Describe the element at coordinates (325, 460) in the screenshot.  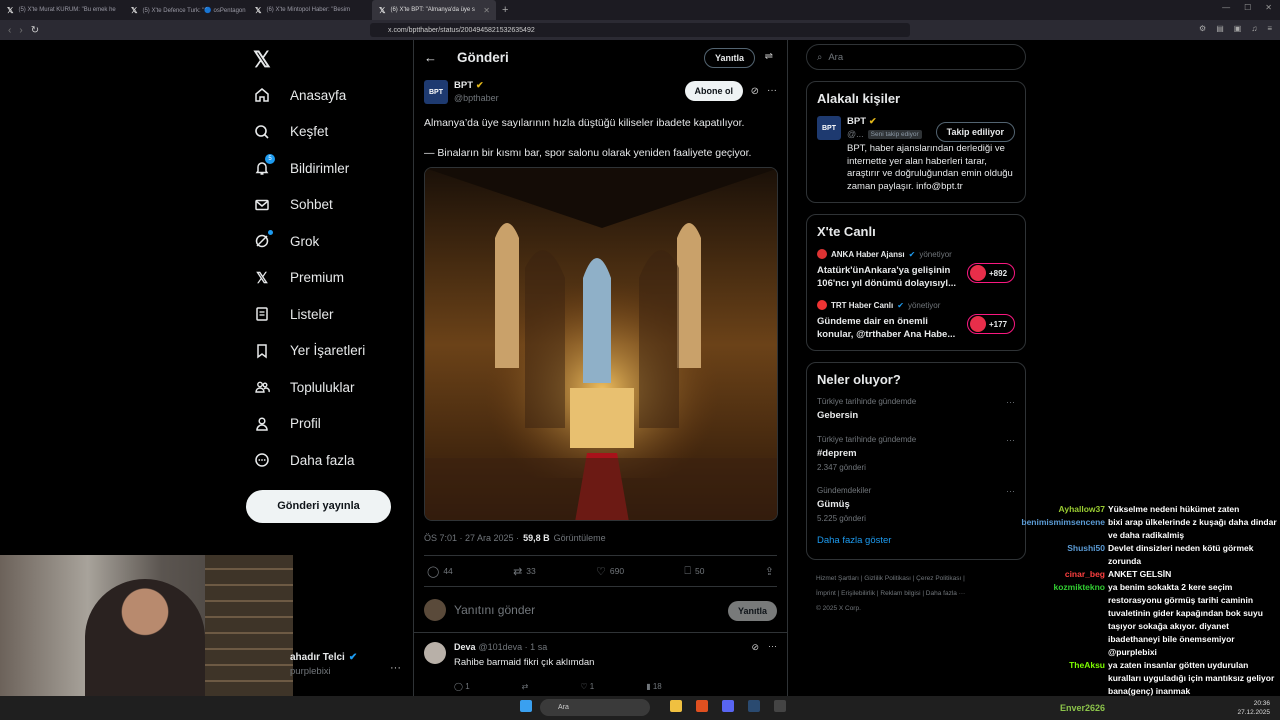
I see `sidebar-item-more: Daha fazla` at that location.